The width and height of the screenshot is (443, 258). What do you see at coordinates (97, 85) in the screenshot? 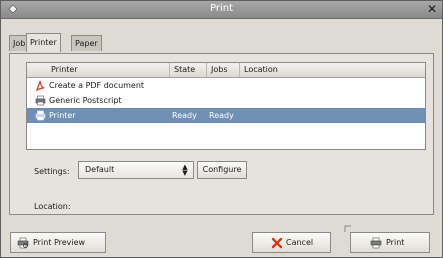
I see `printer-name: Create a PDF document` at bounding box center [97, 85].